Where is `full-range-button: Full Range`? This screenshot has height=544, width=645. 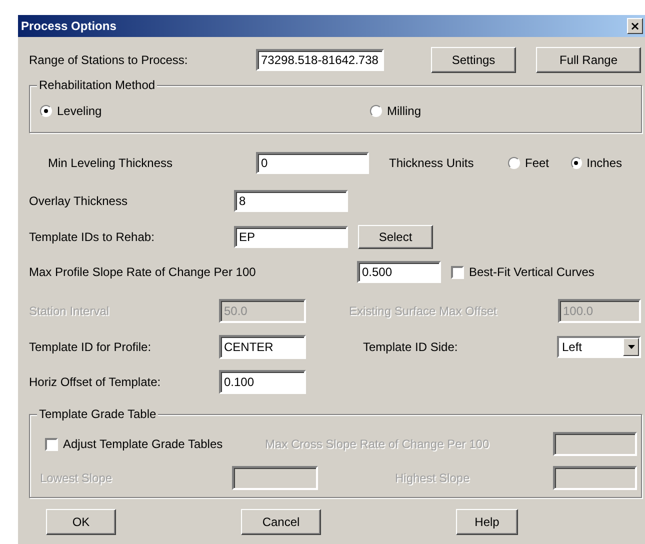
full-range-button: Full Range is located at coordinates (588, 60).